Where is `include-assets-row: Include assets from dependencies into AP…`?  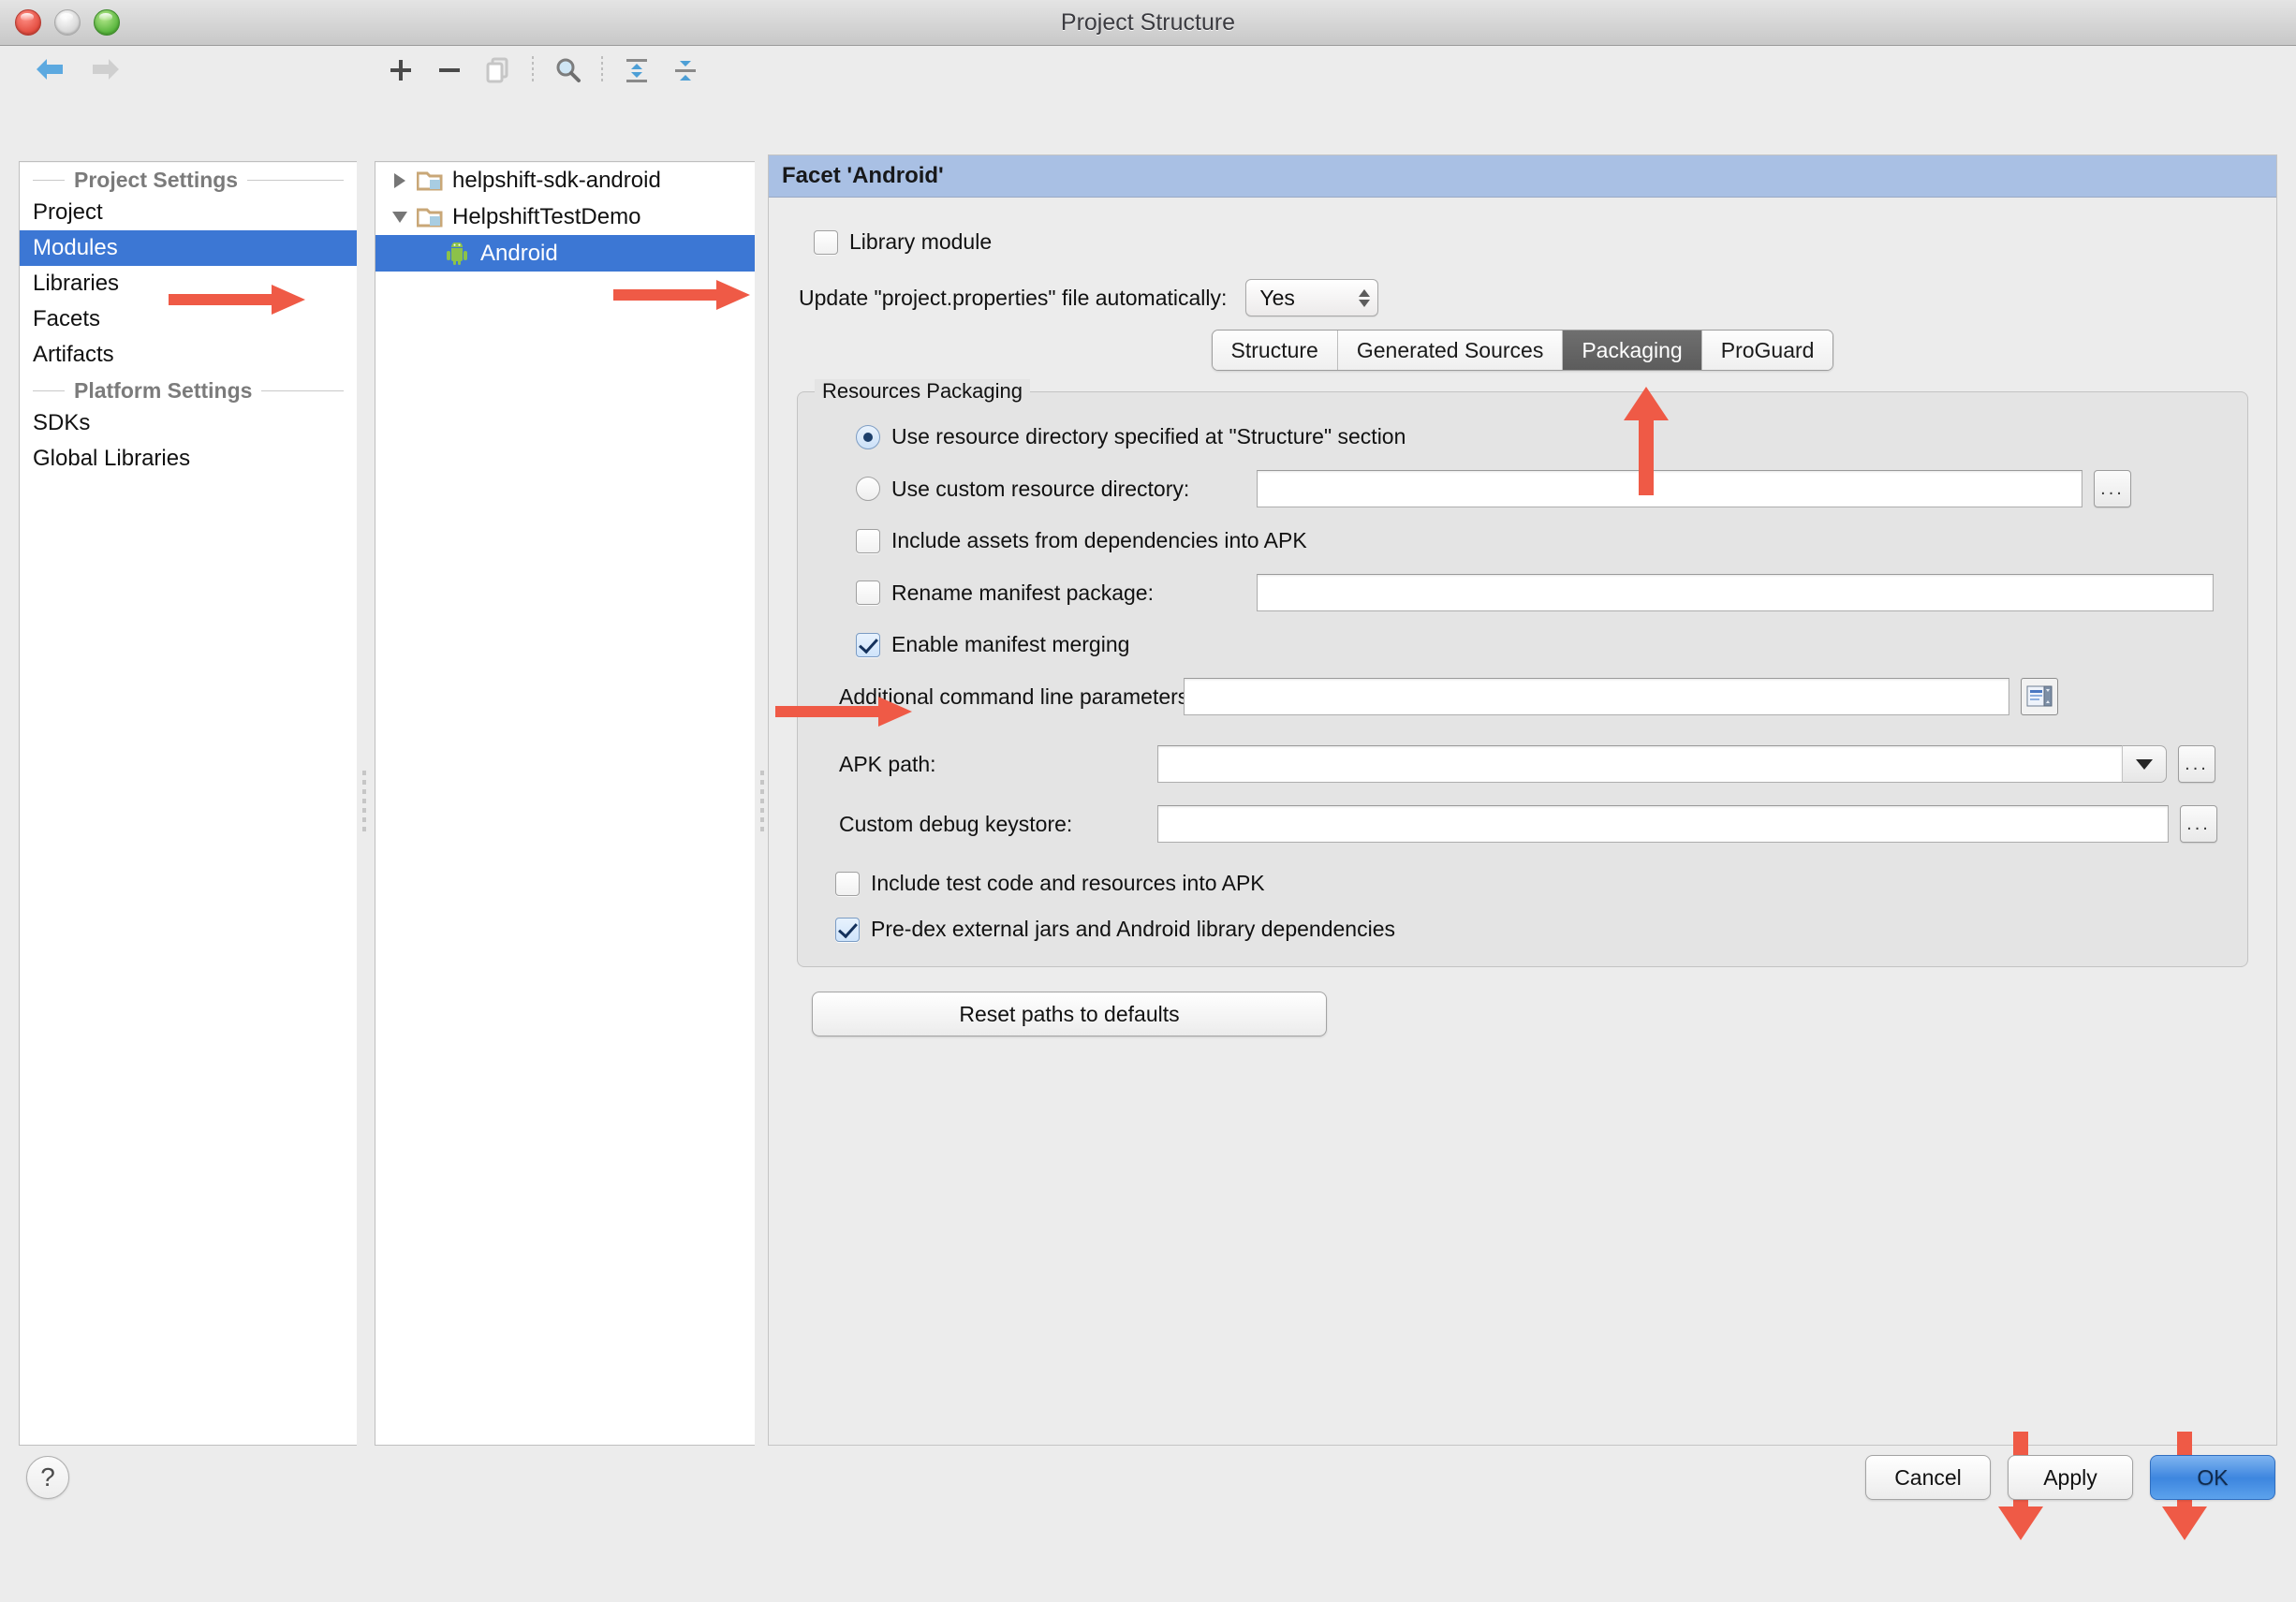
include-assets-row: Include assets from dependencies into AP… is located at coordinates (1541, 540).